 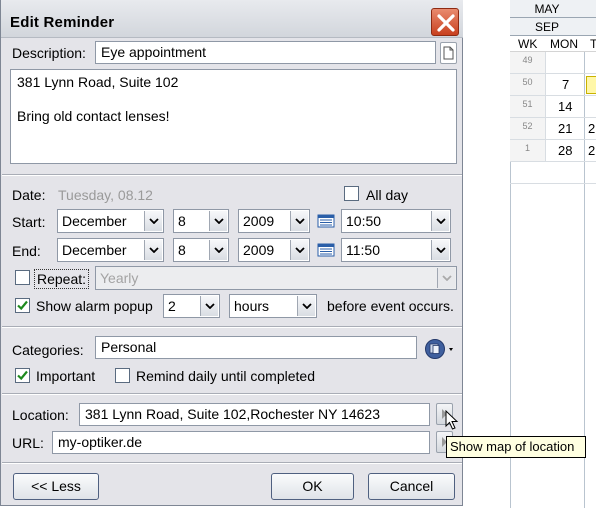 What do you see at coordinates (553, 107) in the screenshot?
I see `calendar-week: 51 14` at bounding box center [553, 107].